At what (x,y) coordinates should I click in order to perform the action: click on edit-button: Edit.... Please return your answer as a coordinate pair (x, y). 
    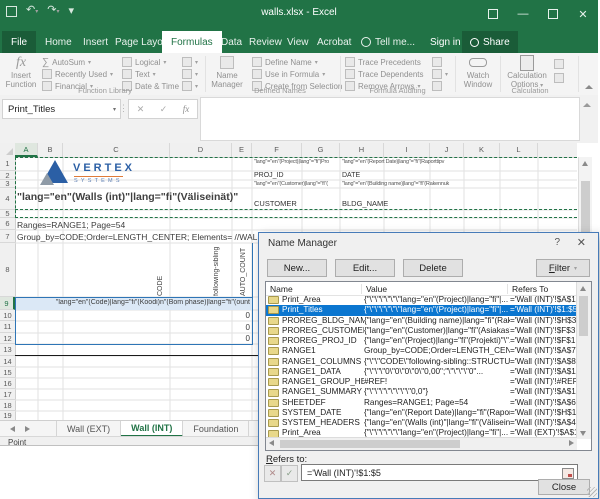
    Looking at the image, I should click on (365, 268).